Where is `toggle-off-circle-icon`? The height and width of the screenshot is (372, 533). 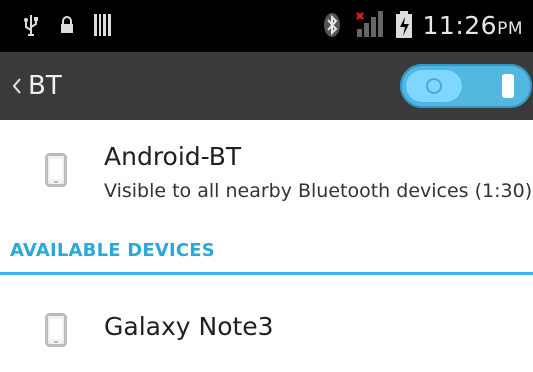
toggle-off-circle-icon is located at coordinates (434, 86).